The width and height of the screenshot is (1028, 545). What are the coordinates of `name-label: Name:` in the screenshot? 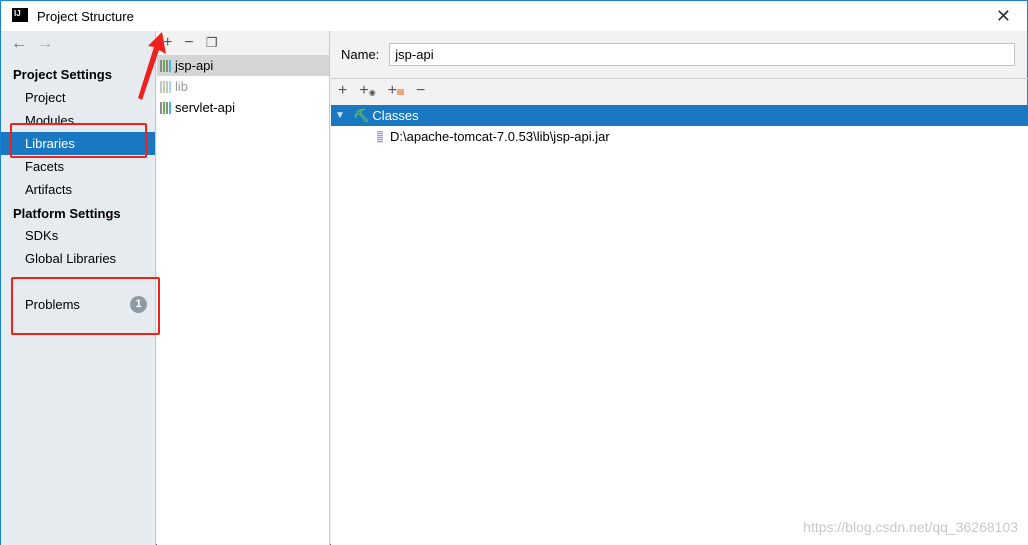 It's located at (360, 54).